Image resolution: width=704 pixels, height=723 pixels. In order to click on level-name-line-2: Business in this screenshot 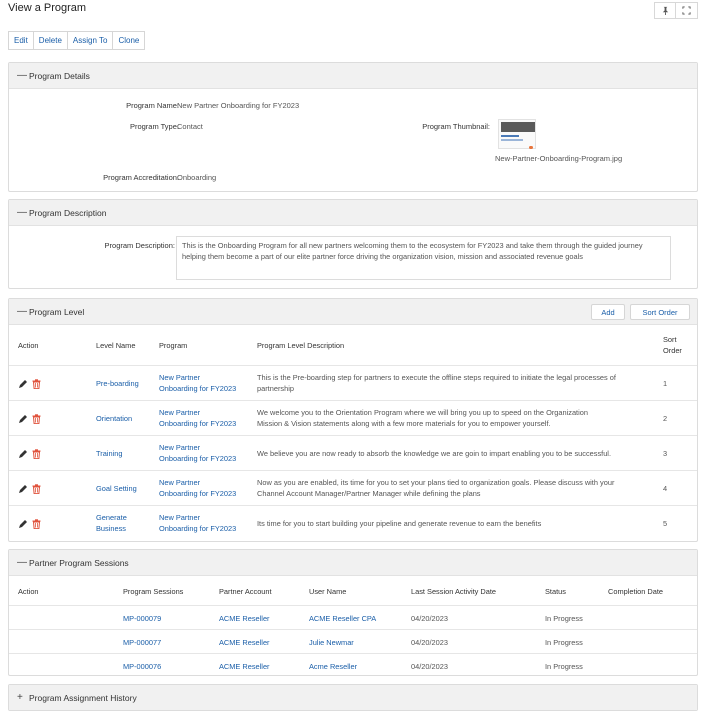, I will do `click(111, 528)`.